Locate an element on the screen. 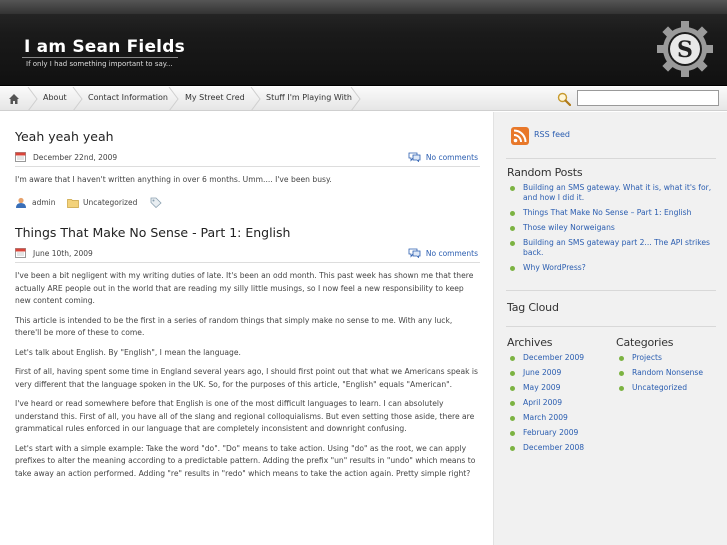  svg-text: S is located at coordinates (685, 50).